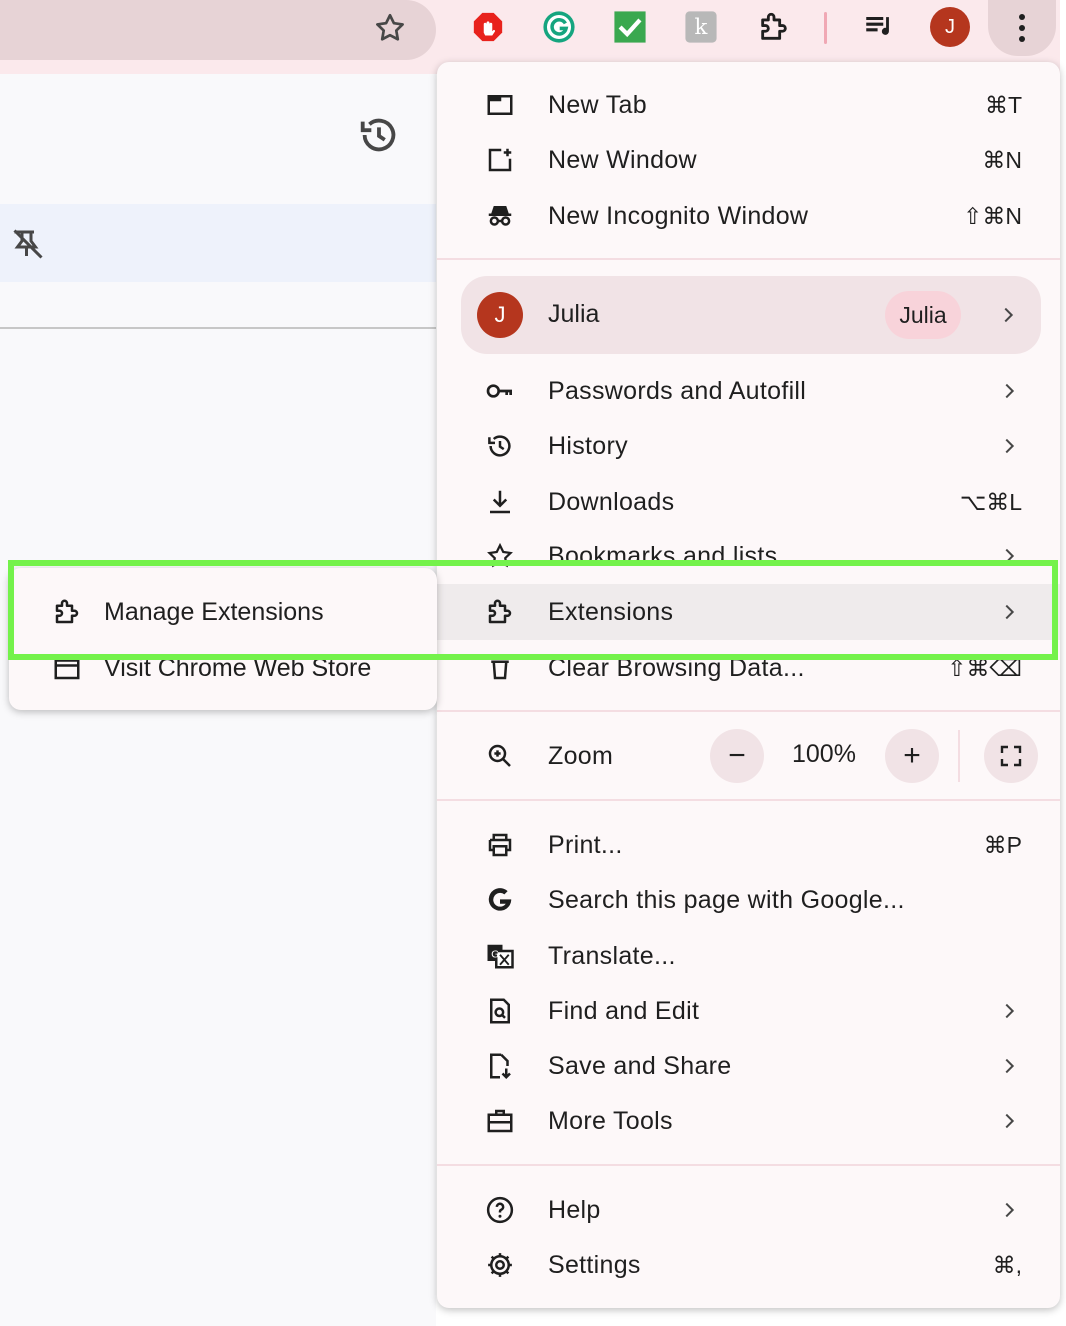 The width and height of the screenshot is (1066, 1326). Describe the element at coordinates (748, 105) in the screenshot. I see `menu-item-new-tab: New Tab ⌘T` at that location.